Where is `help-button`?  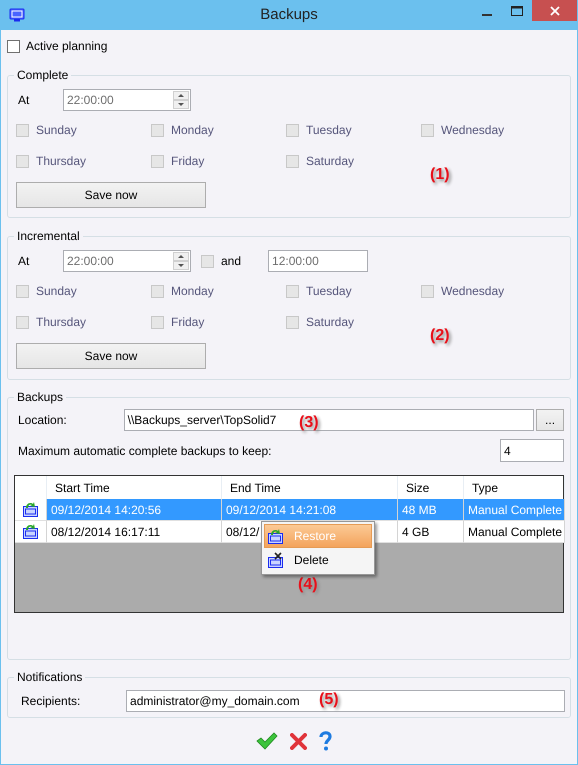
help-button is located at coordinates (325, 741).